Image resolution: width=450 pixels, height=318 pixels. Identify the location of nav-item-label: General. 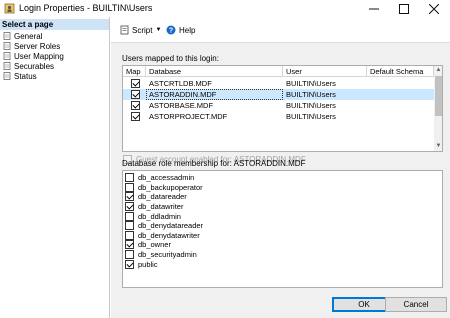
(28, 36).